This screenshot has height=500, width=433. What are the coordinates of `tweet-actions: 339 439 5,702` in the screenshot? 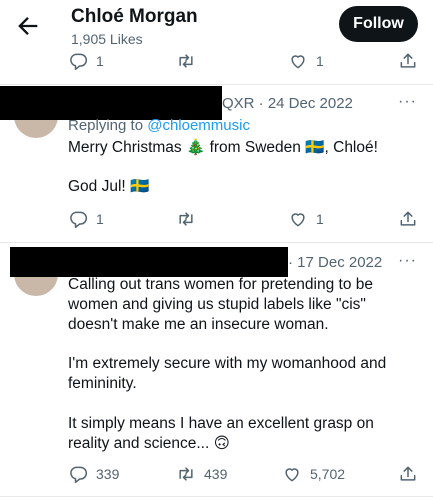 It's located at (216, 476).